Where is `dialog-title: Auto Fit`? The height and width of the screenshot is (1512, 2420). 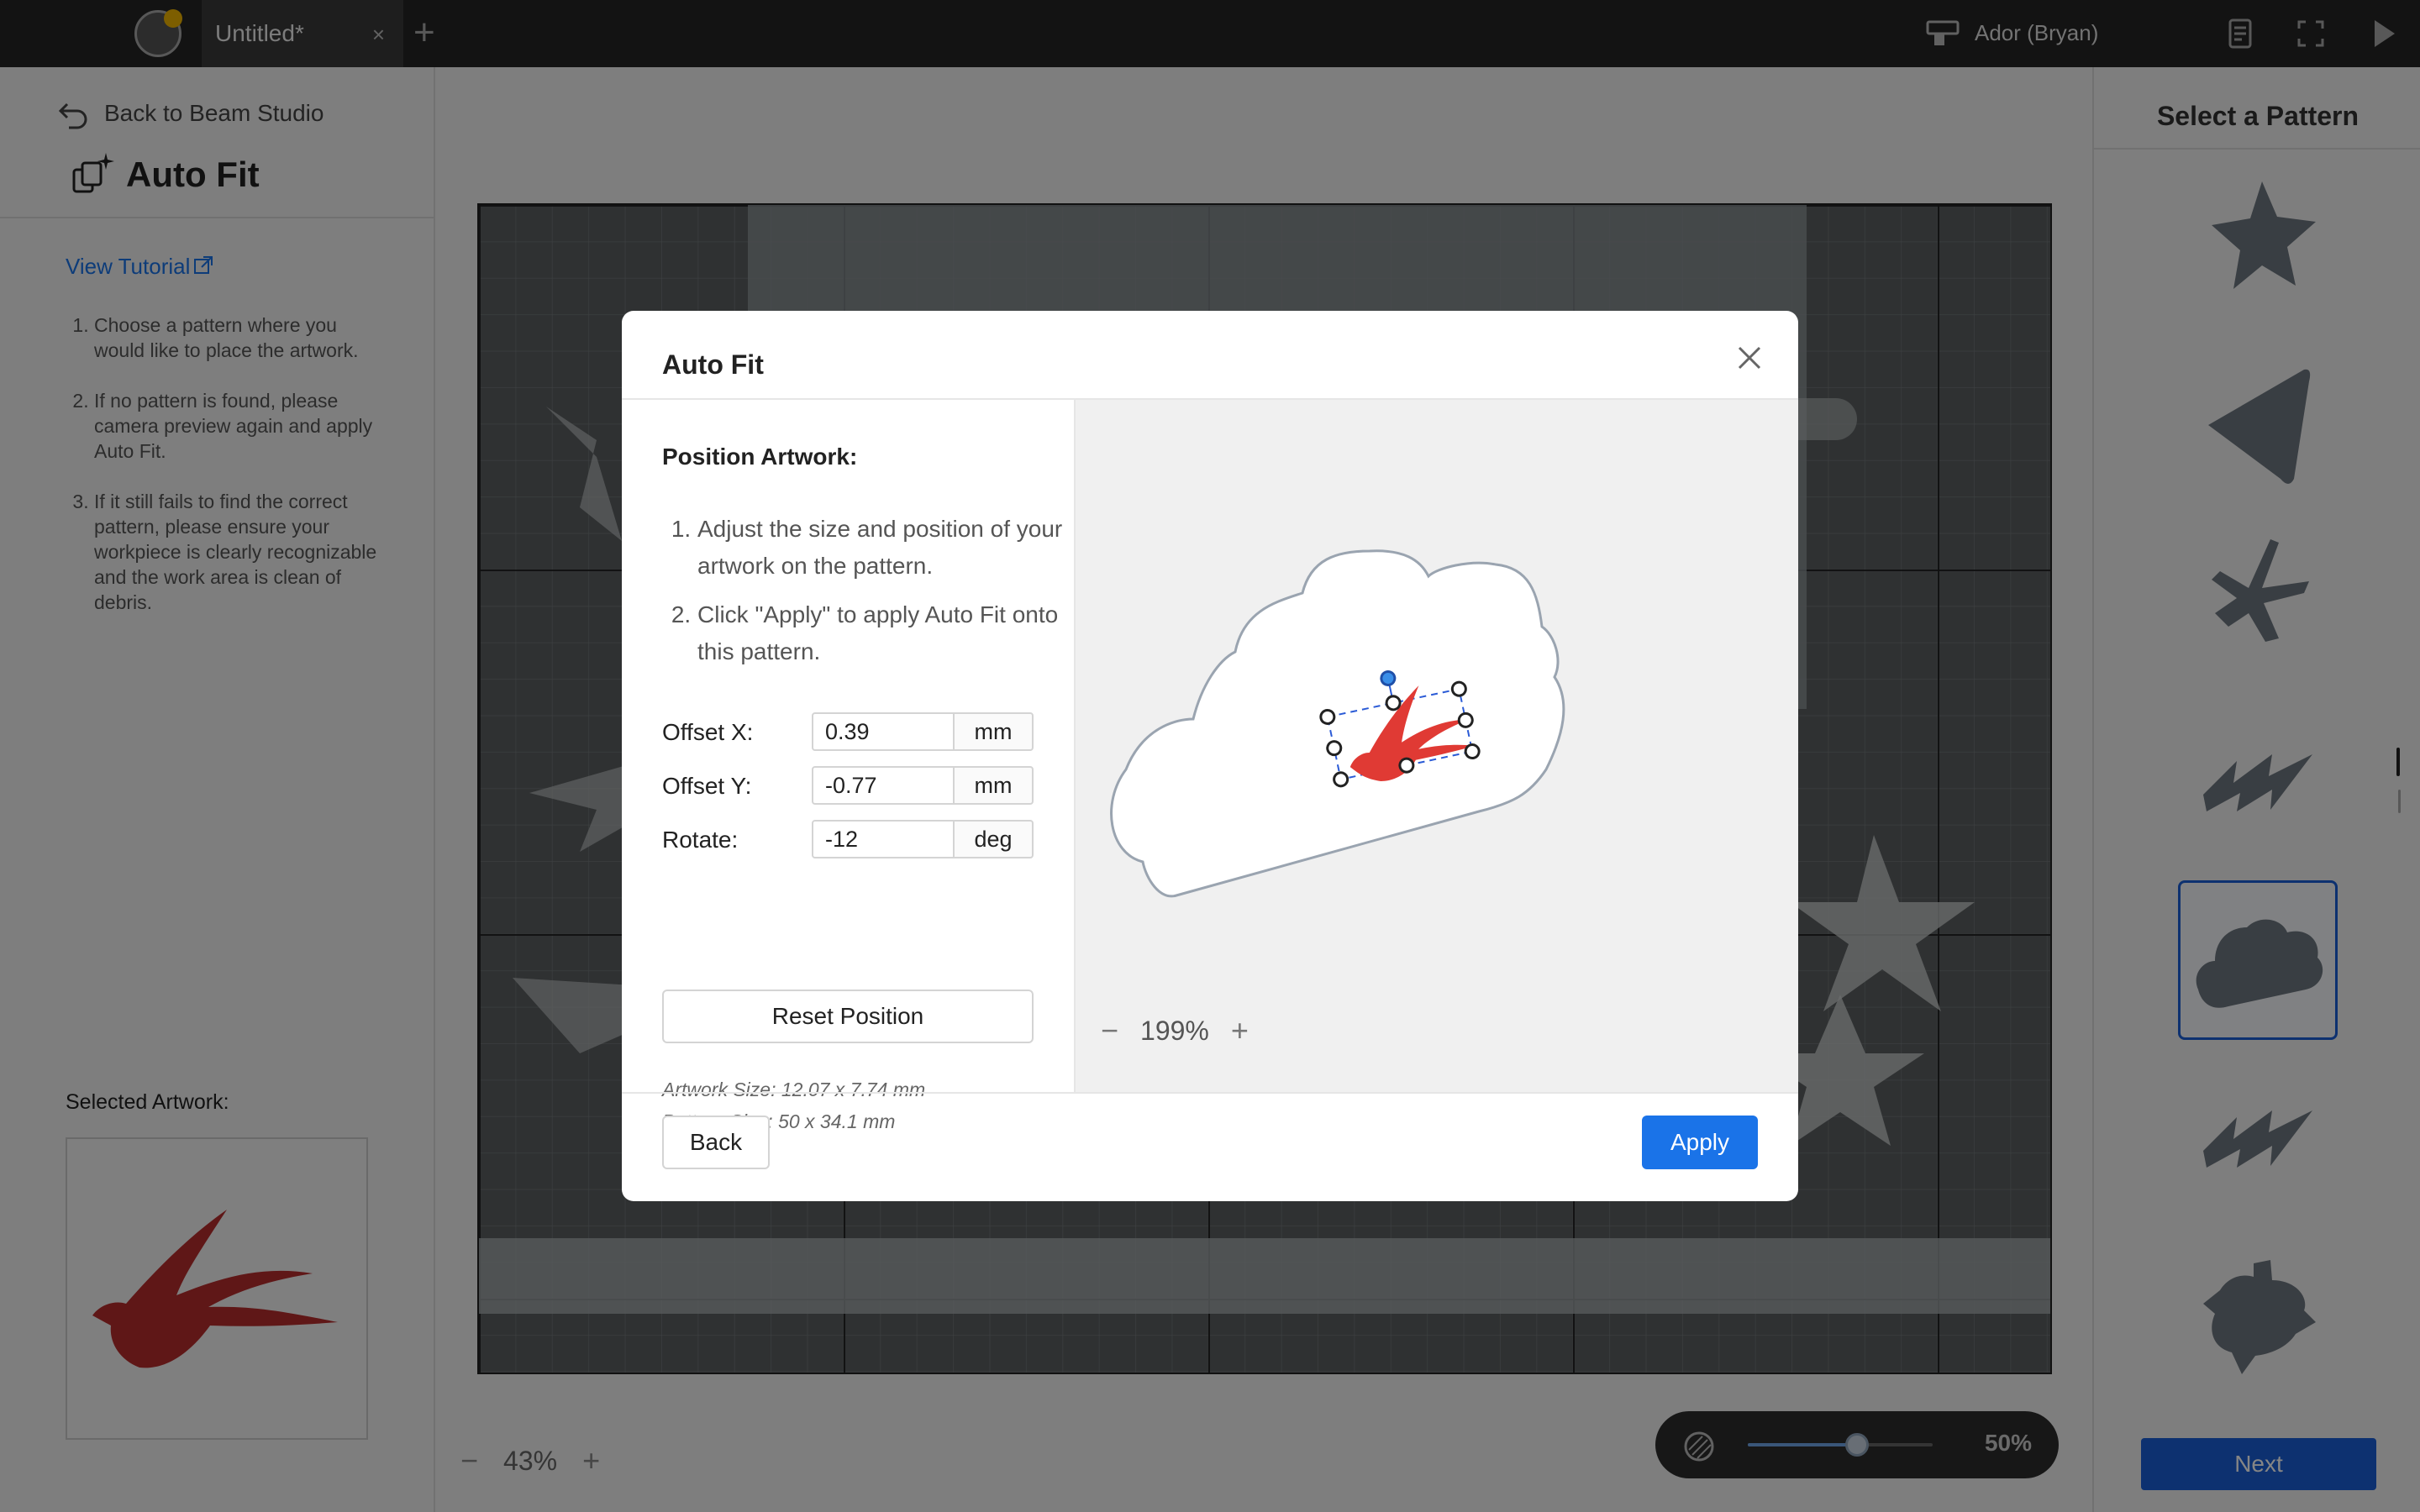
dialog-title: Auto Fit is located at coordinates (713, 364).